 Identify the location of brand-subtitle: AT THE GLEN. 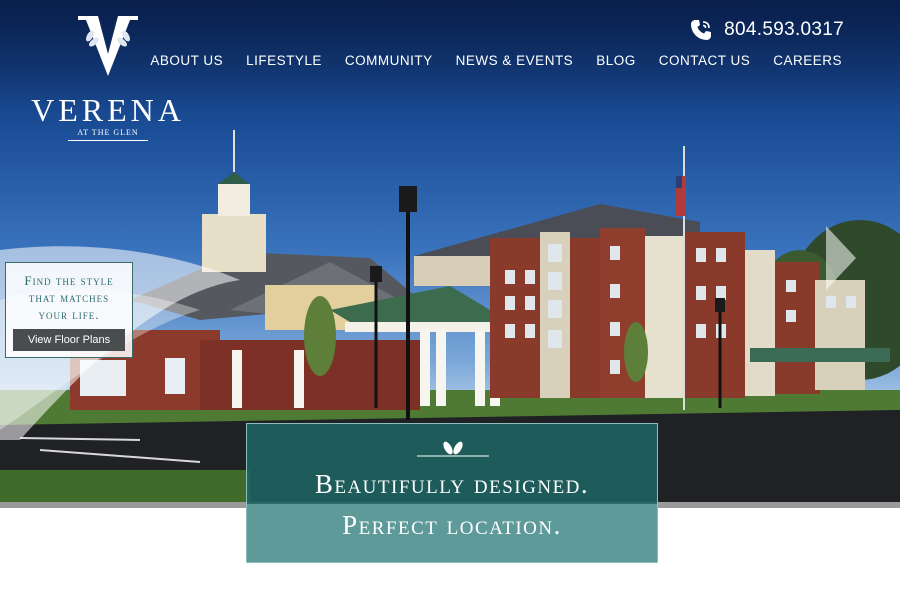
(108, 132).